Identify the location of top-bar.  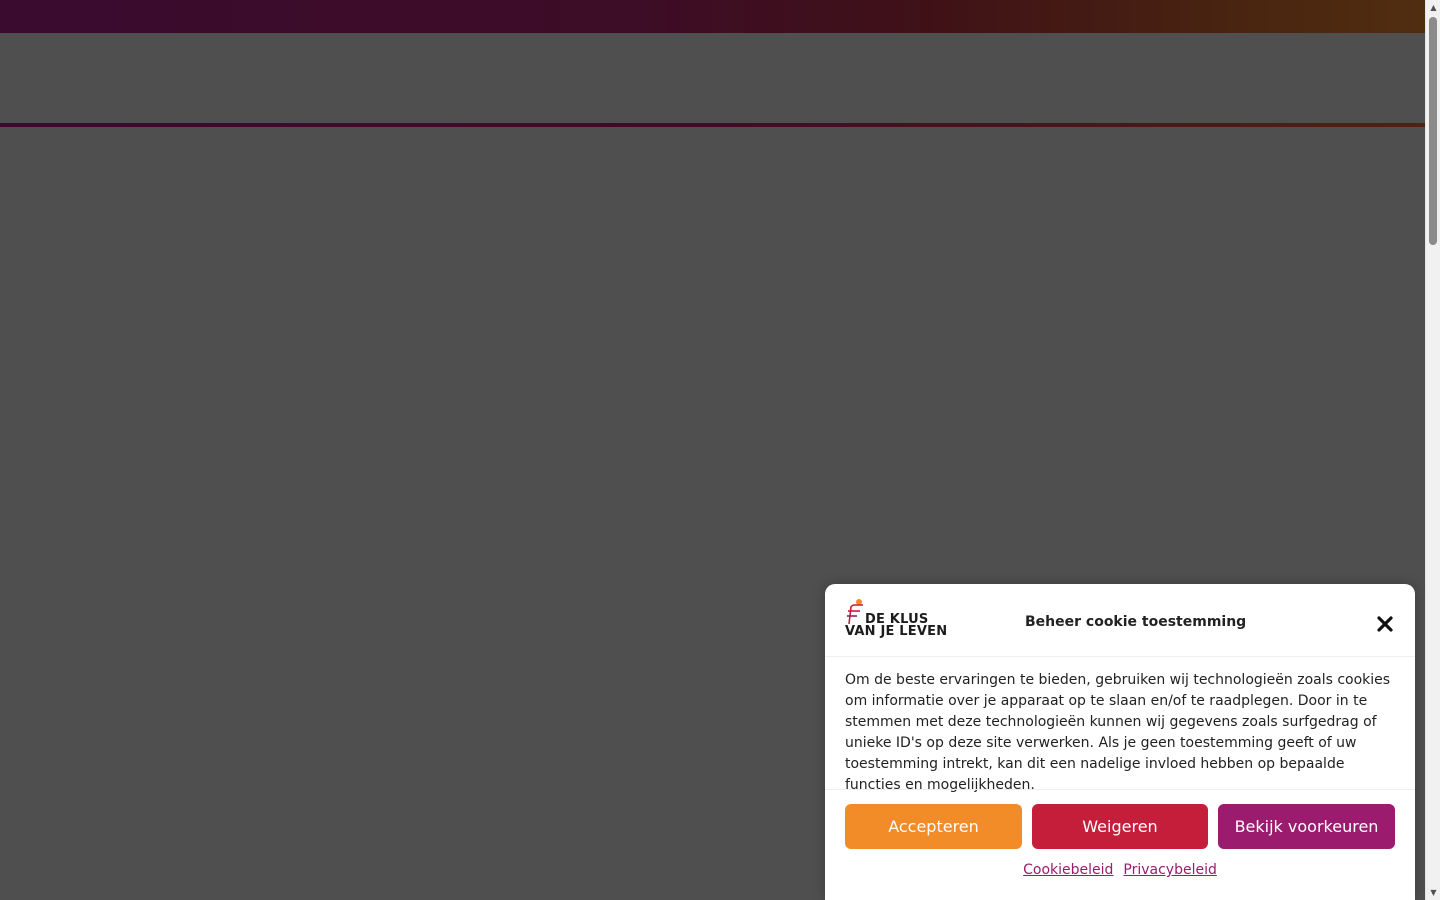
(712, 16).